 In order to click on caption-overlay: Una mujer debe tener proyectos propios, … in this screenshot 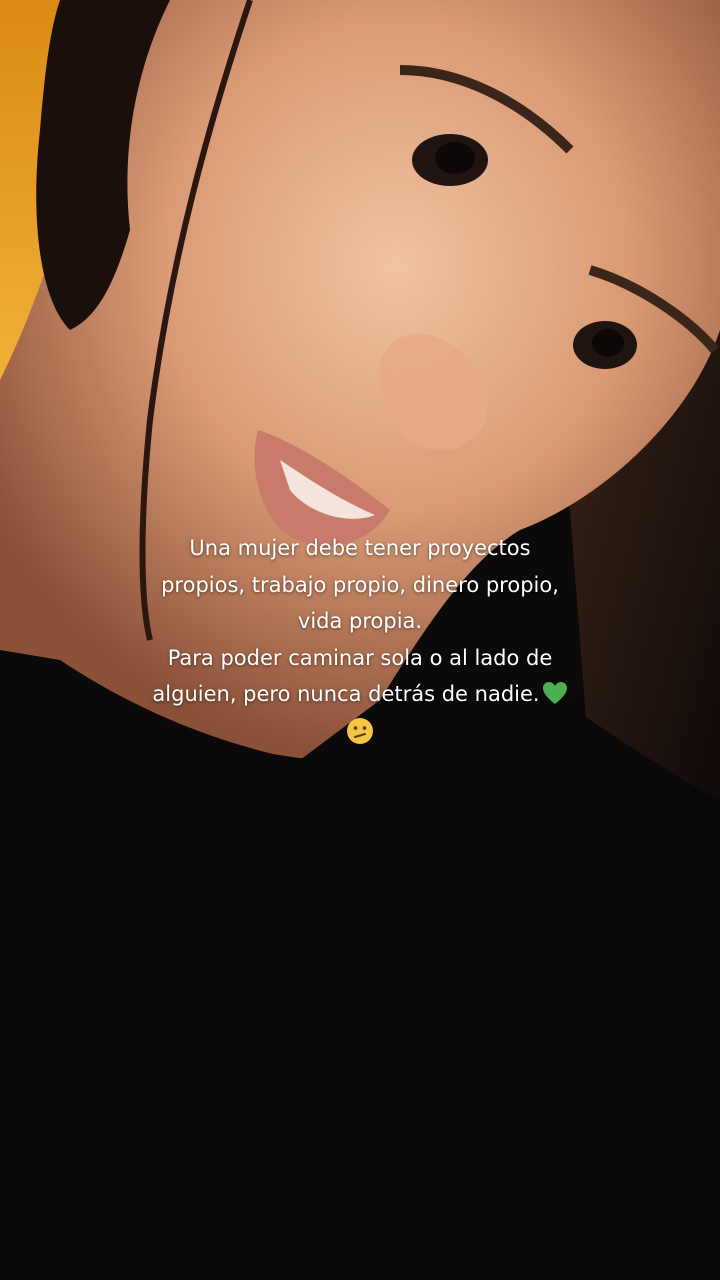, I will do `click(360, 643)`.